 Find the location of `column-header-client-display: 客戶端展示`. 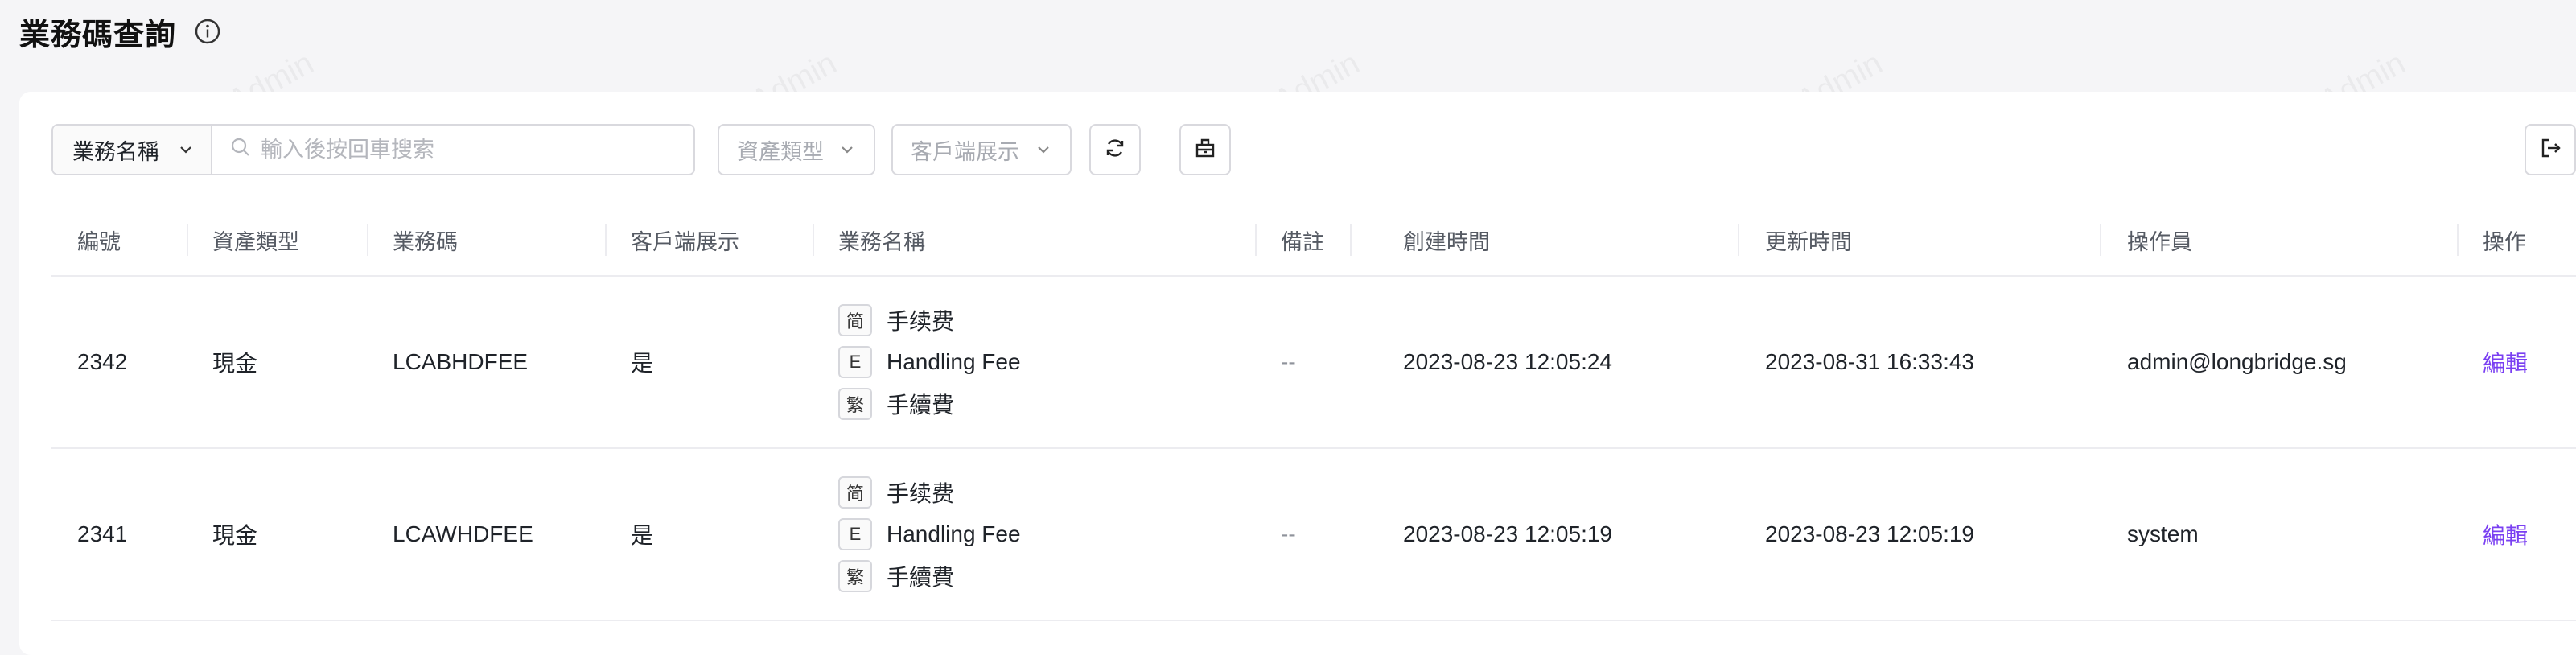

column-header-client-display: 客戶端展示 is located at coordinates (685, 241).